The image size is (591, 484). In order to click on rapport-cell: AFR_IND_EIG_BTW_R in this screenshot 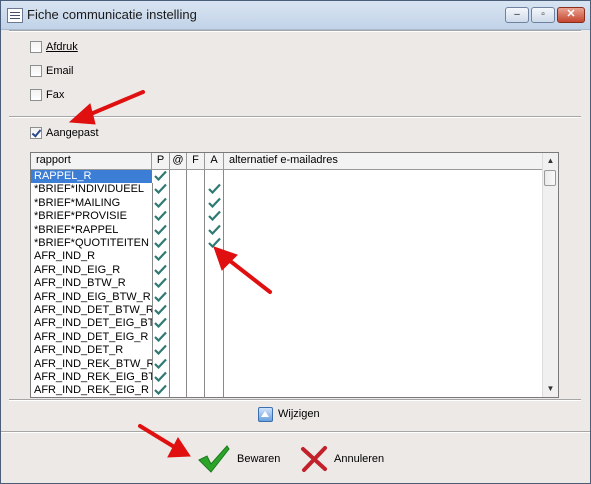, I will do `click(91, 297)`.